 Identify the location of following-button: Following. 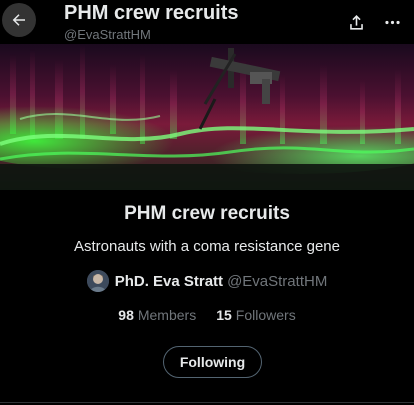
(212, 362).